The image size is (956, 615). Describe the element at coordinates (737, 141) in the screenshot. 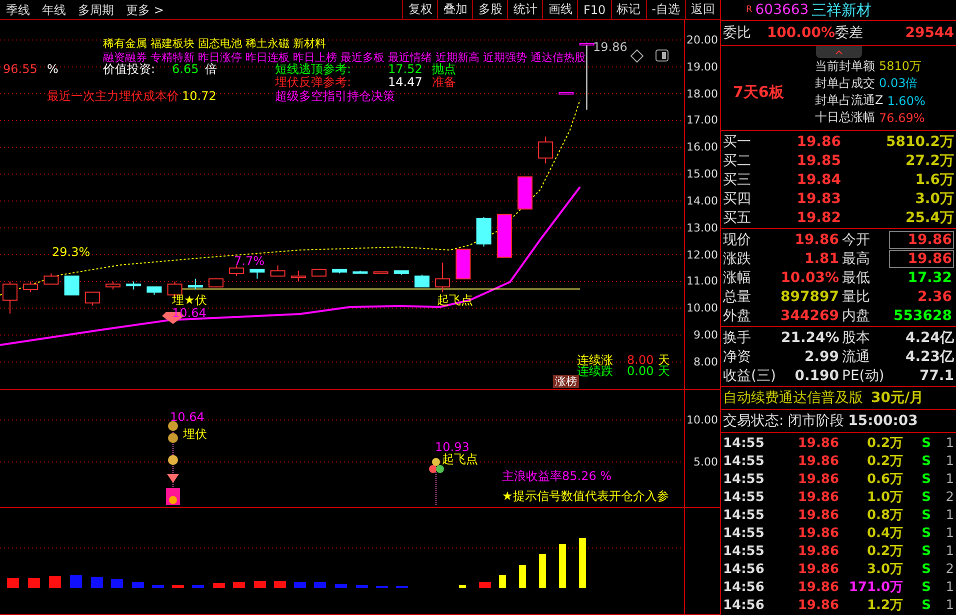

I see `bid-label: 买一` at that location.